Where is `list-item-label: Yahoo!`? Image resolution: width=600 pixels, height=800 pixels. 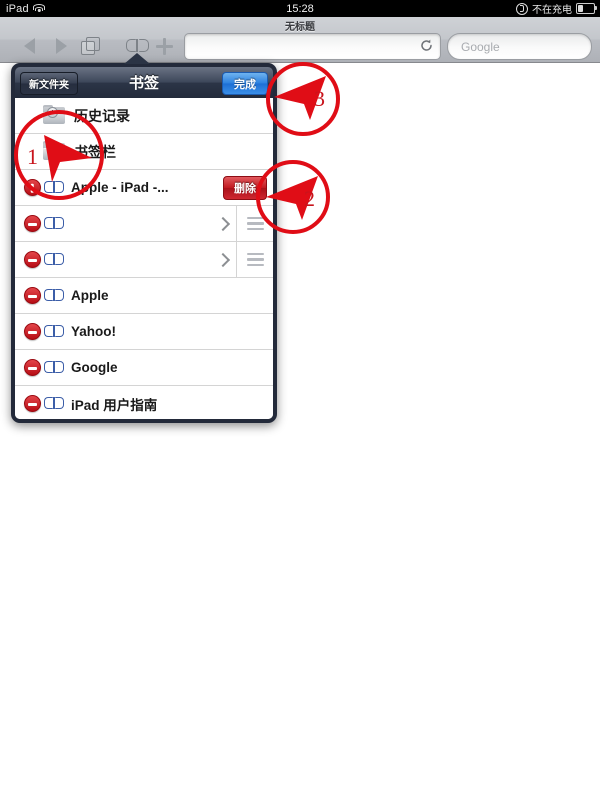 list-item-label: Yahoo! is located at coordinates (94, 331).